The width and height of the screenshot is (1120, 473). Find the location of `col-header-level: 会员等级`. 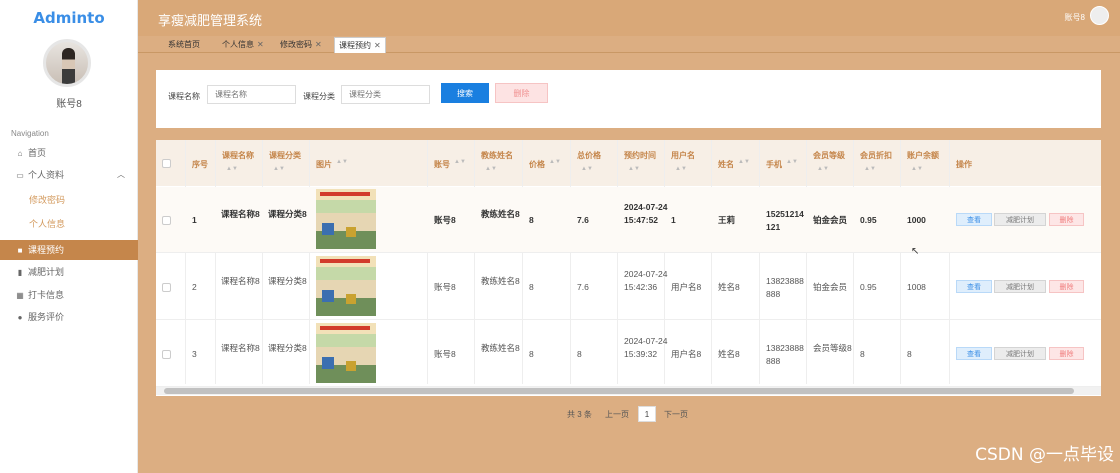

col-header-level: 会员等级 is located at coordinates (829, 155).